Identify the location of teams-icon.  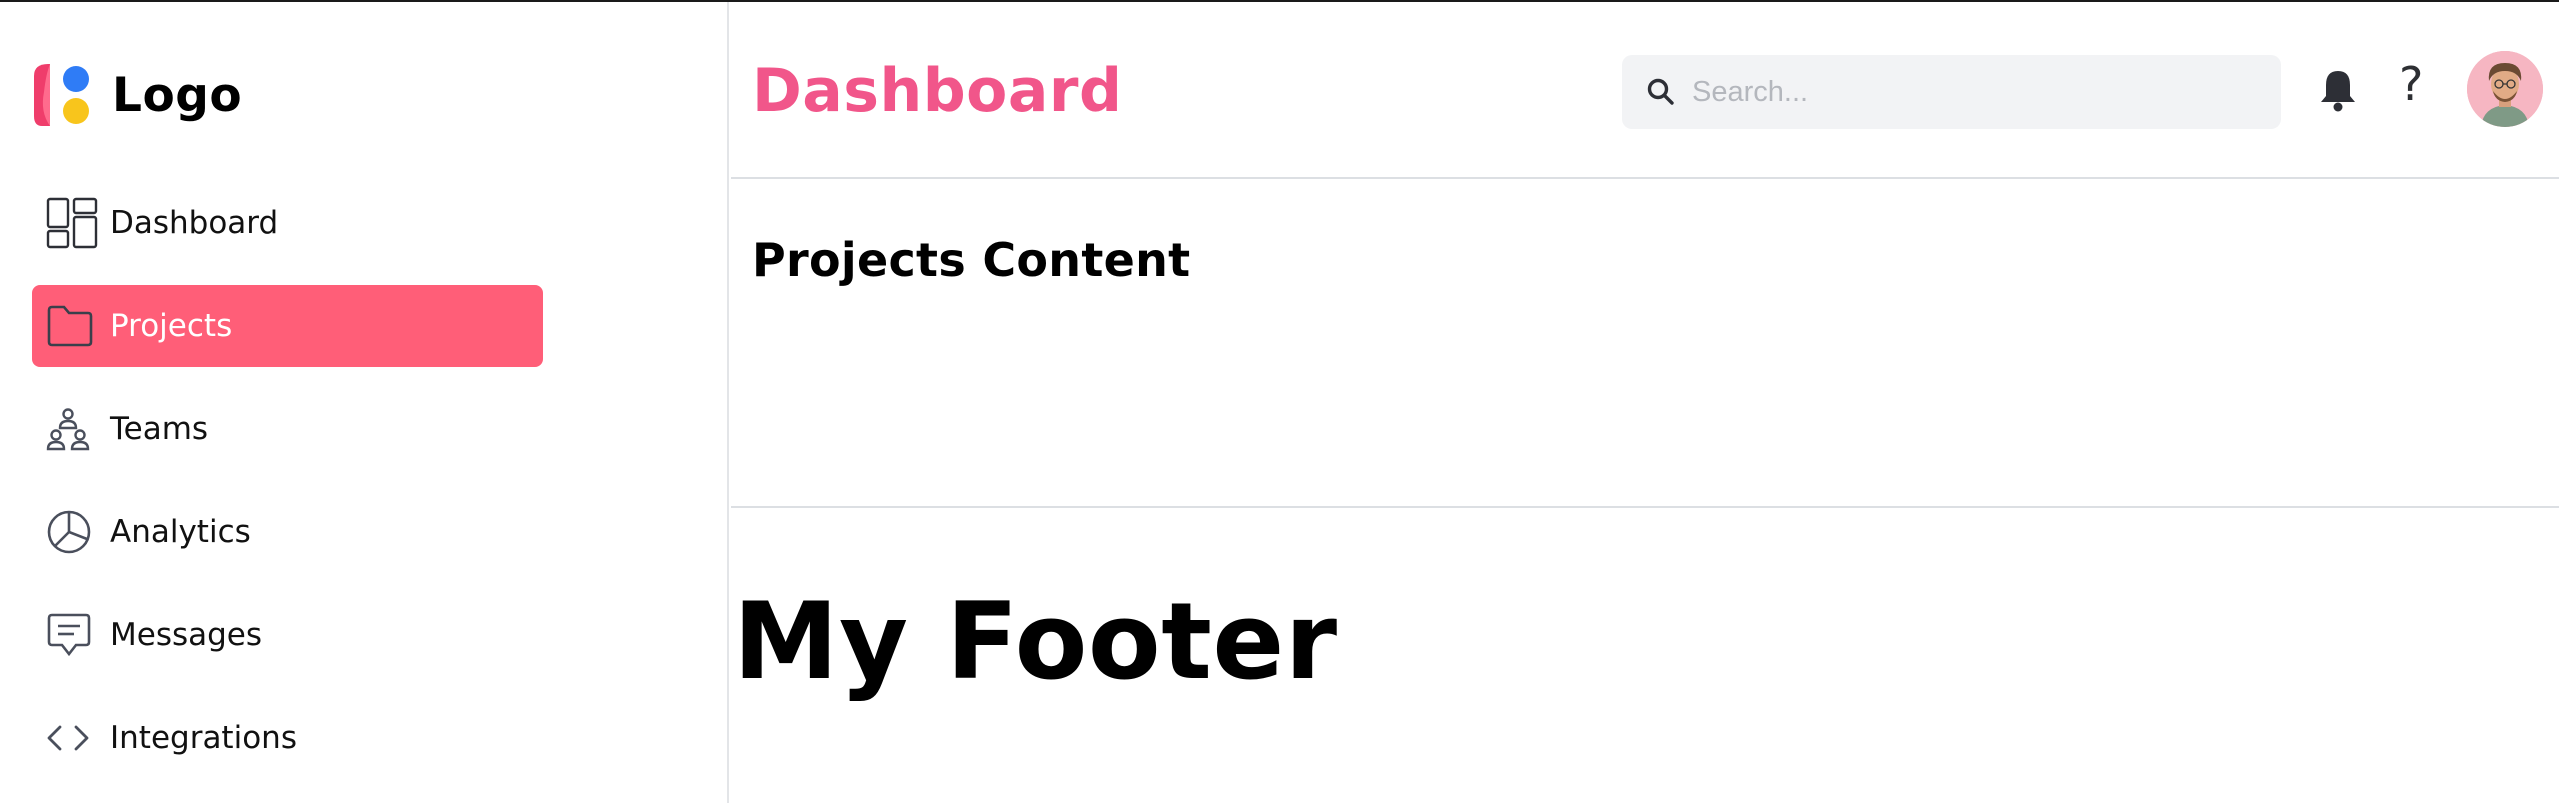
(73, 429).